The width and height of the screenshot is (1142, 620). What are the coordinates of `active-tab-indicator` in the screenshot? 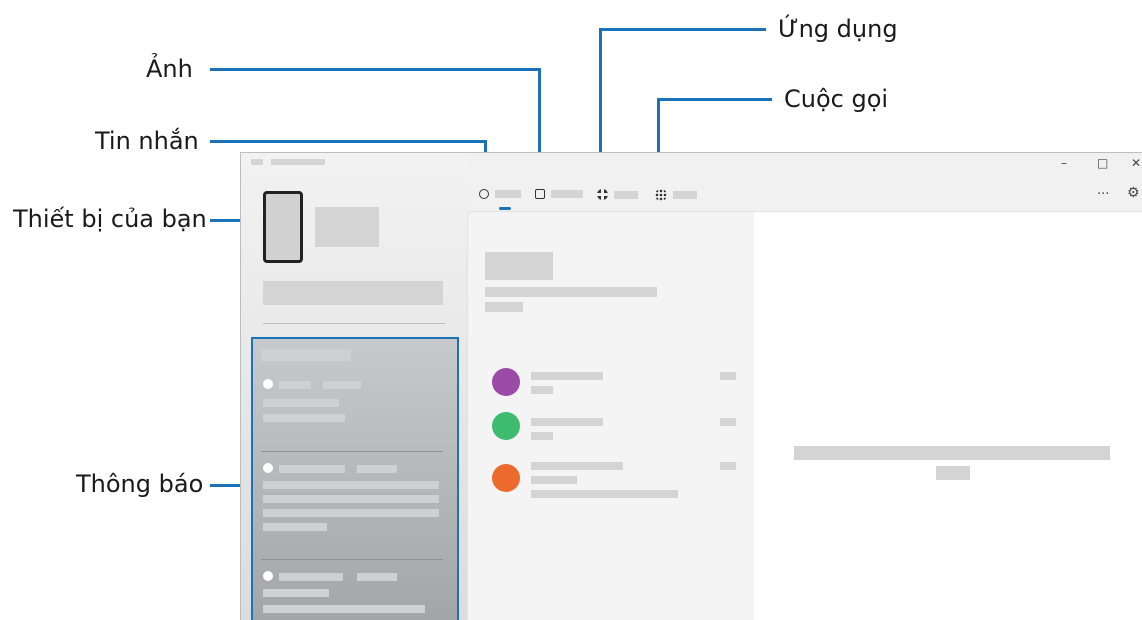 It's located at (505, 208).